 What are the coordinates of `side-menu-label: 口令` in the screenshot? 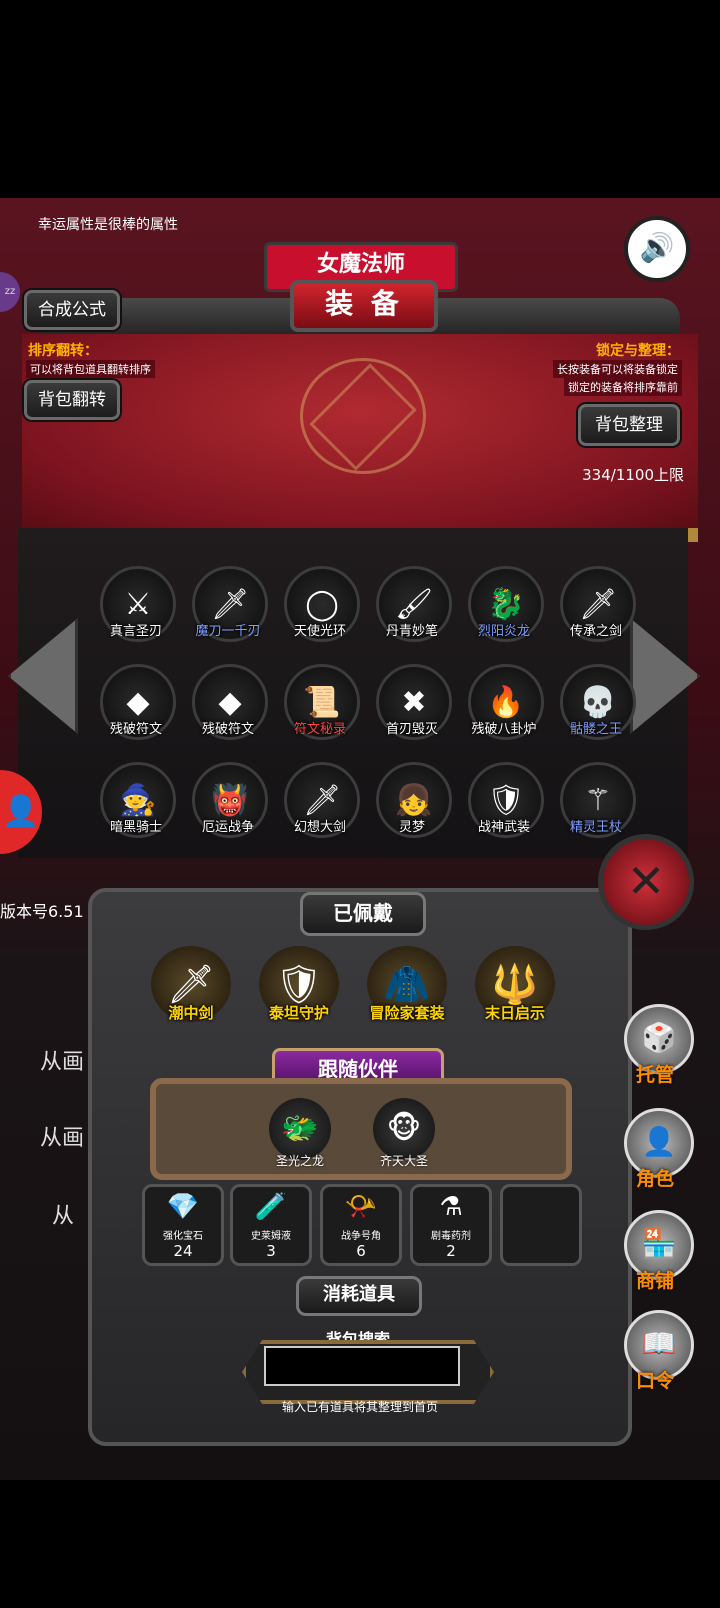 It's located at (655, 1381).